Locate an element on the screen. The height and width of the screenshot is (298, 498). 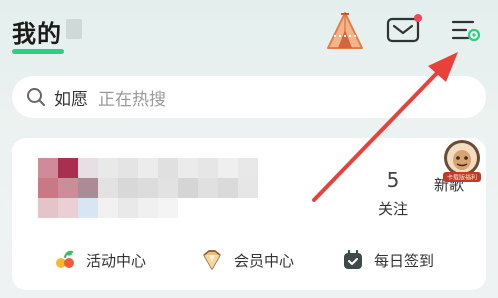
badge-text: 卡载版福利 is located at coordinates (462, 178).